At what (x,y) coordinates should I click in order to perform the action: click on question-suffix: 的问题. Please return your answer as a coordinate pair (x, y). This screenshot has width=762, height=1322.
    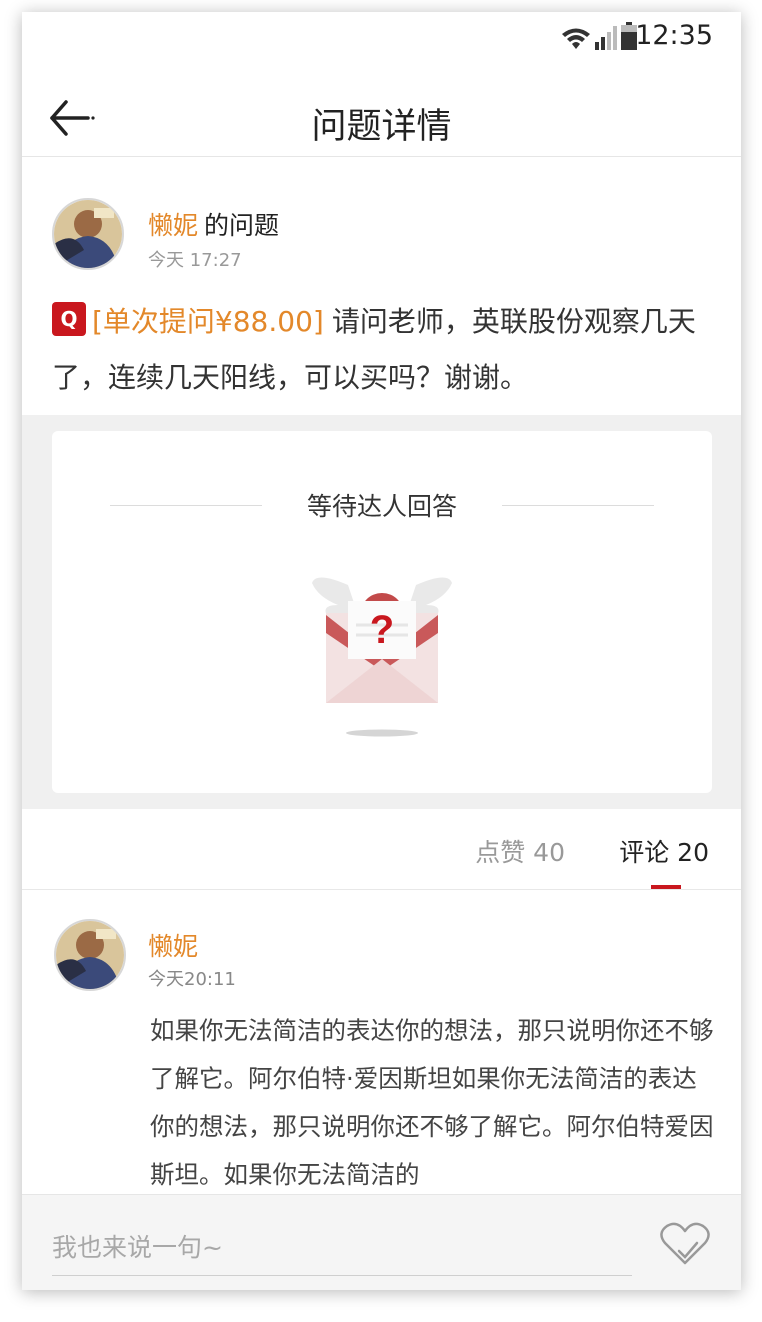
    Looking at the image, I should click on (242, 225).